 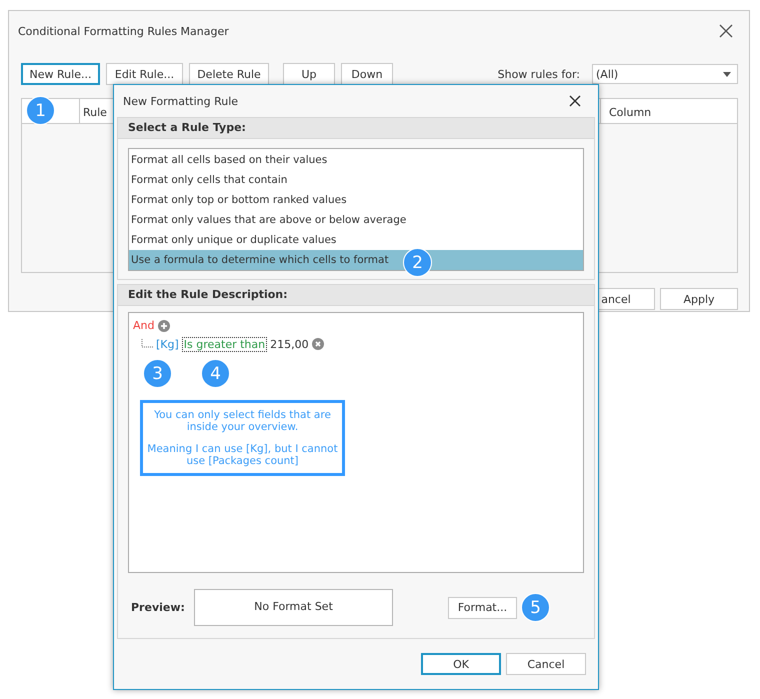 I want to click on callout-badge: 3, so click(x=157, y=373).